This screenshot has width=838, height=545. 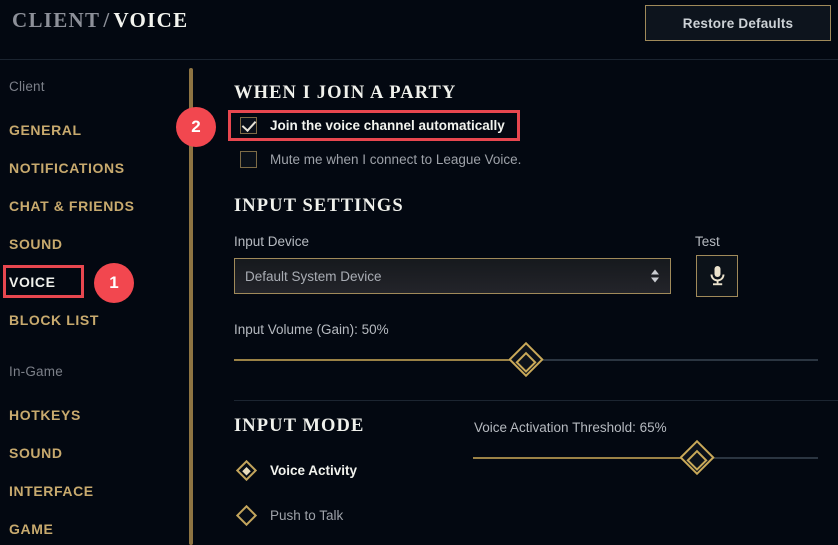 I want to click on sidebar-group-title-client: Client, so click(x=27, y=86).